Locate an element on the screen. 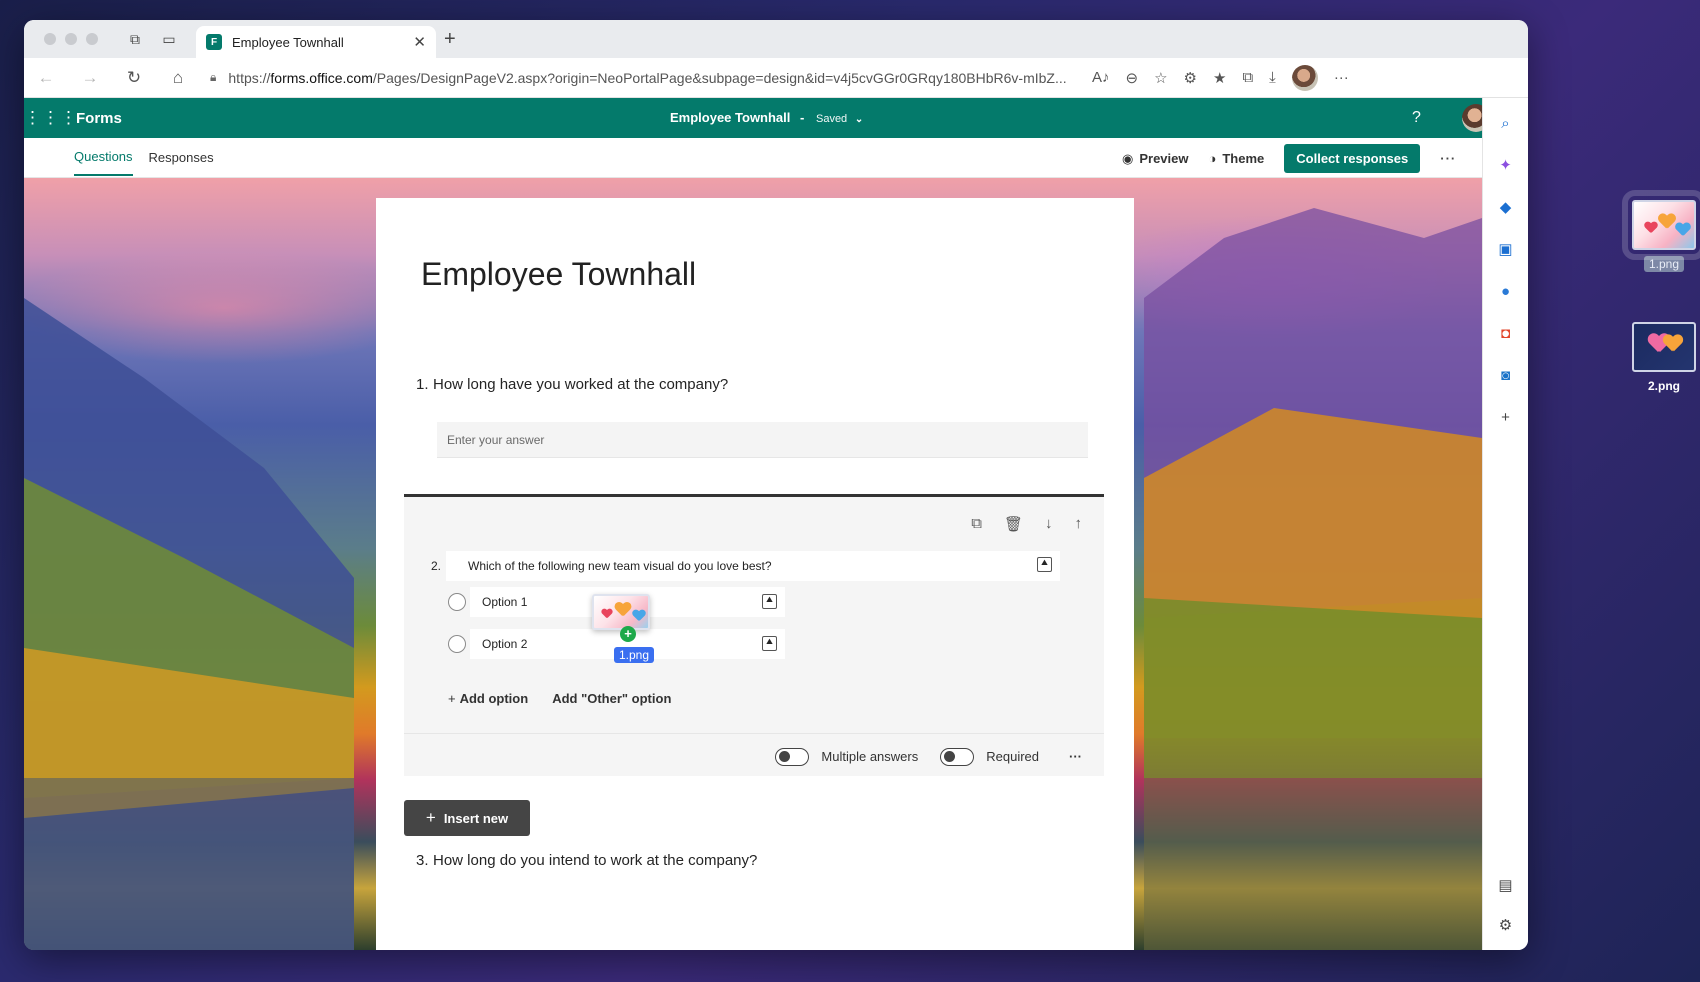 This screenshot has height=982, width=1700. option-1-radio is located at coordinates (457, 602).